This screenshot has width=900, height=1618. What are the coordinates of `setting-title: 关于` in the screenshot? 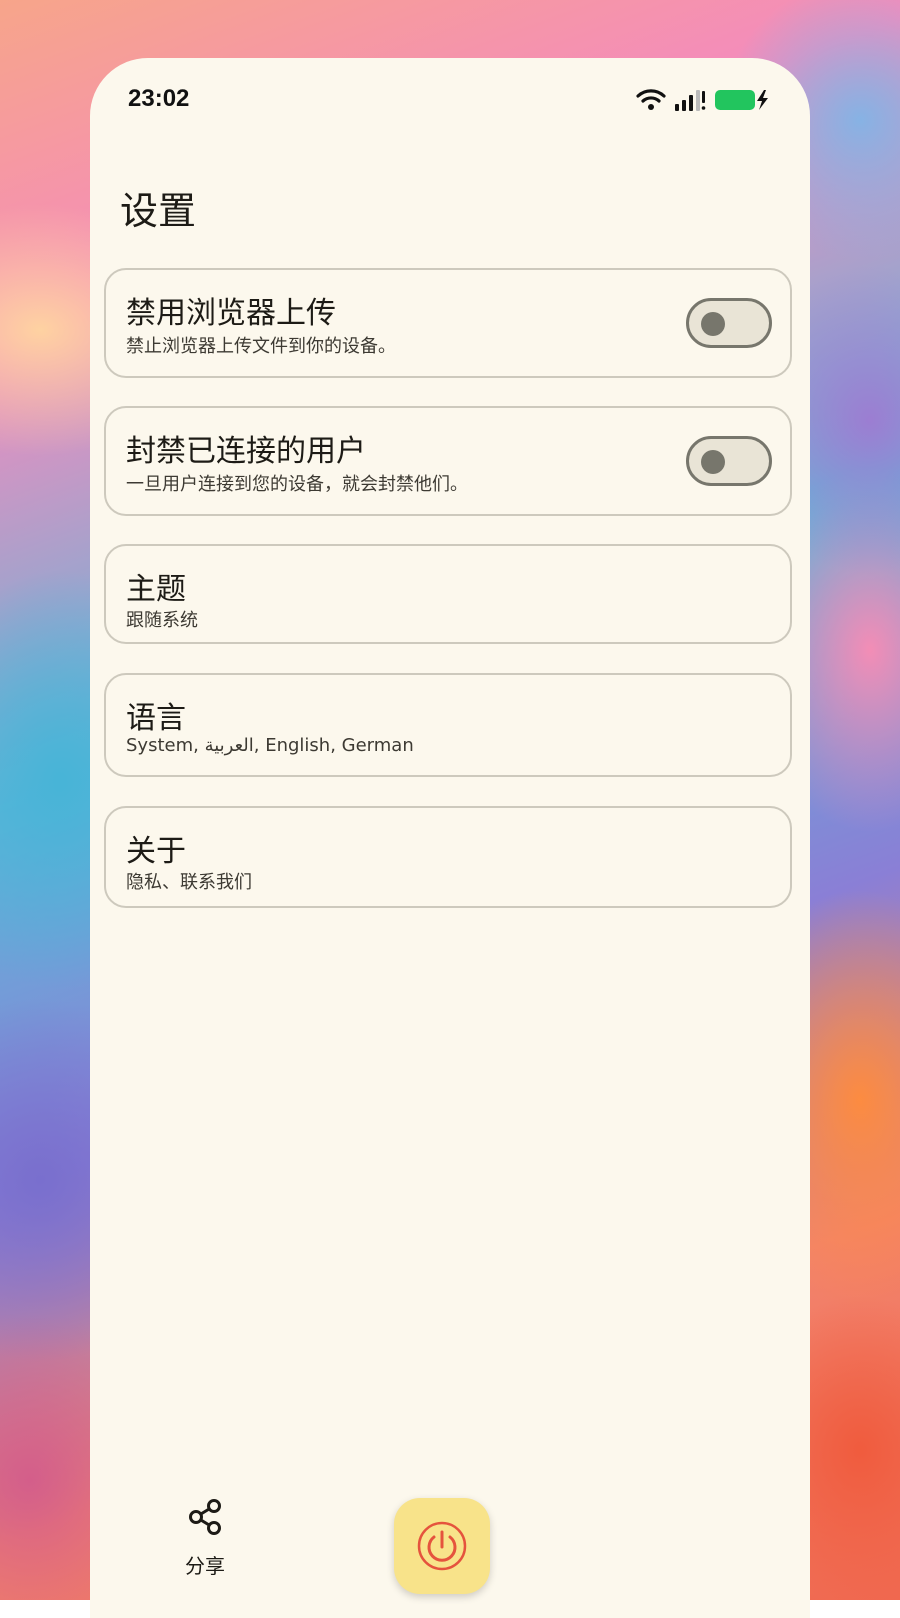 It's located at (156, 851).